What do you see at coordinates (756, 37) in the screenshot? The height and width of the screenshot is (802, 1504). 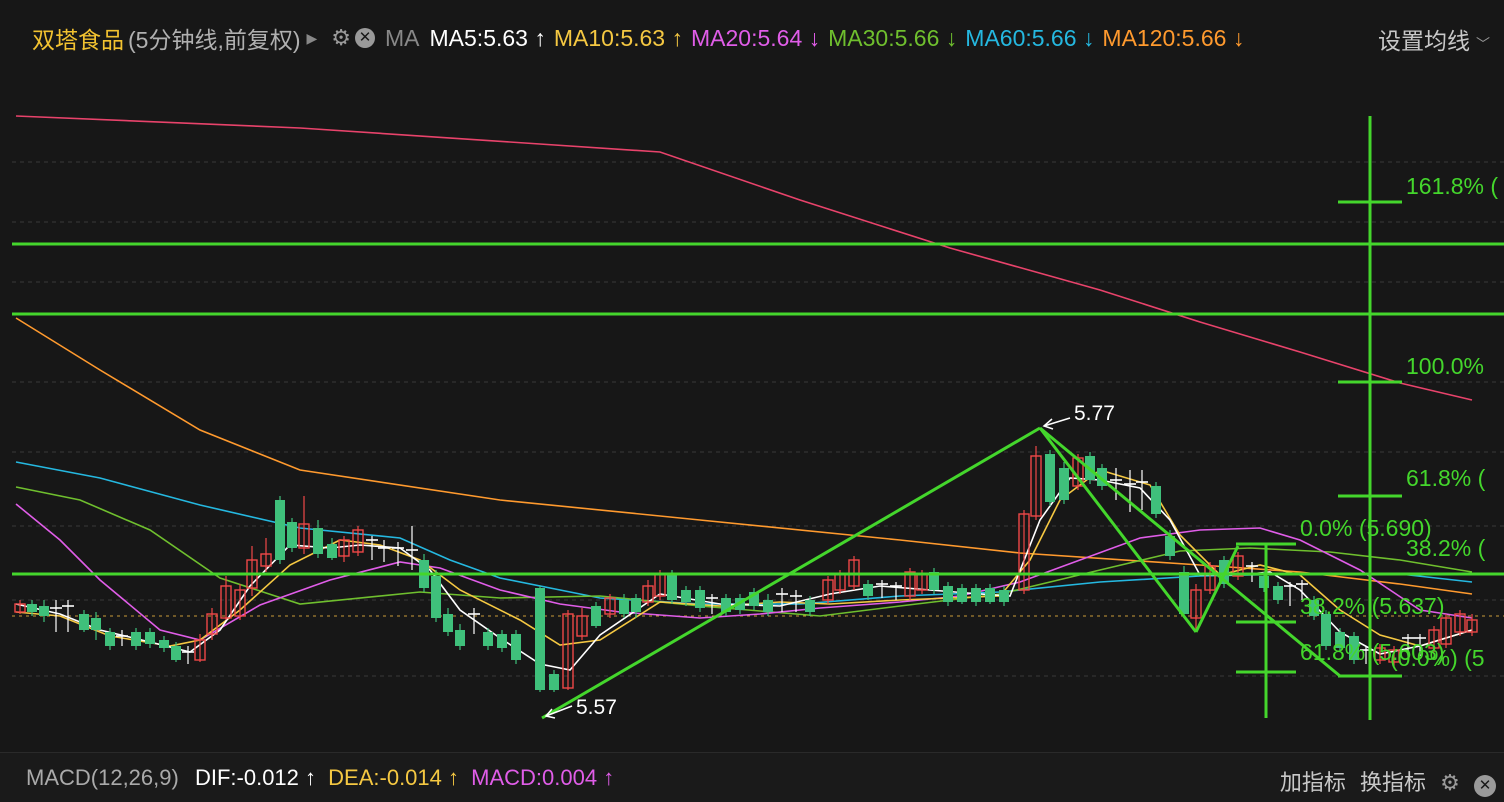 I see `ma-value-2: MA20:5.64 ↓` at bounding box center [756, 37].